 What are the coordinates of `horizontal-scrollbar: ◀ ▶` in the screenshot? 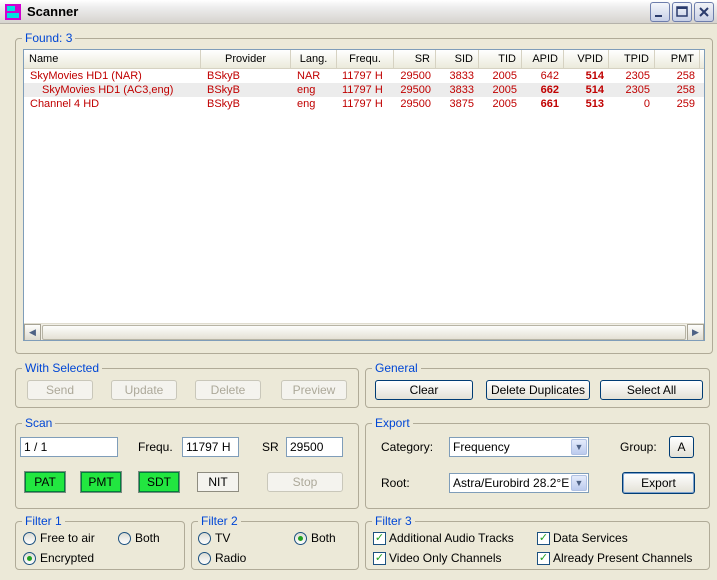 It's located at (364, 331).